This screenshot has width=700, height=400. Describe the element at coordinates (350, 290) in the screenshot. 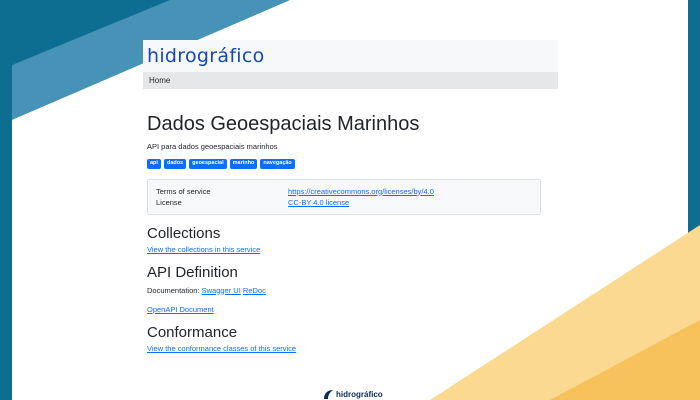

I see `documentation-line: Documentation: Swagger UI ReDoc` at that location.